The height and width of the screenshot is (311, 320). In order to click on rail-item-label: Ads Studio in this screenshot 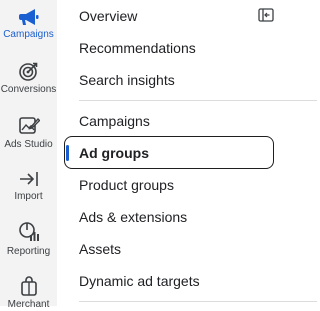, I will do `click(28, 144)`.